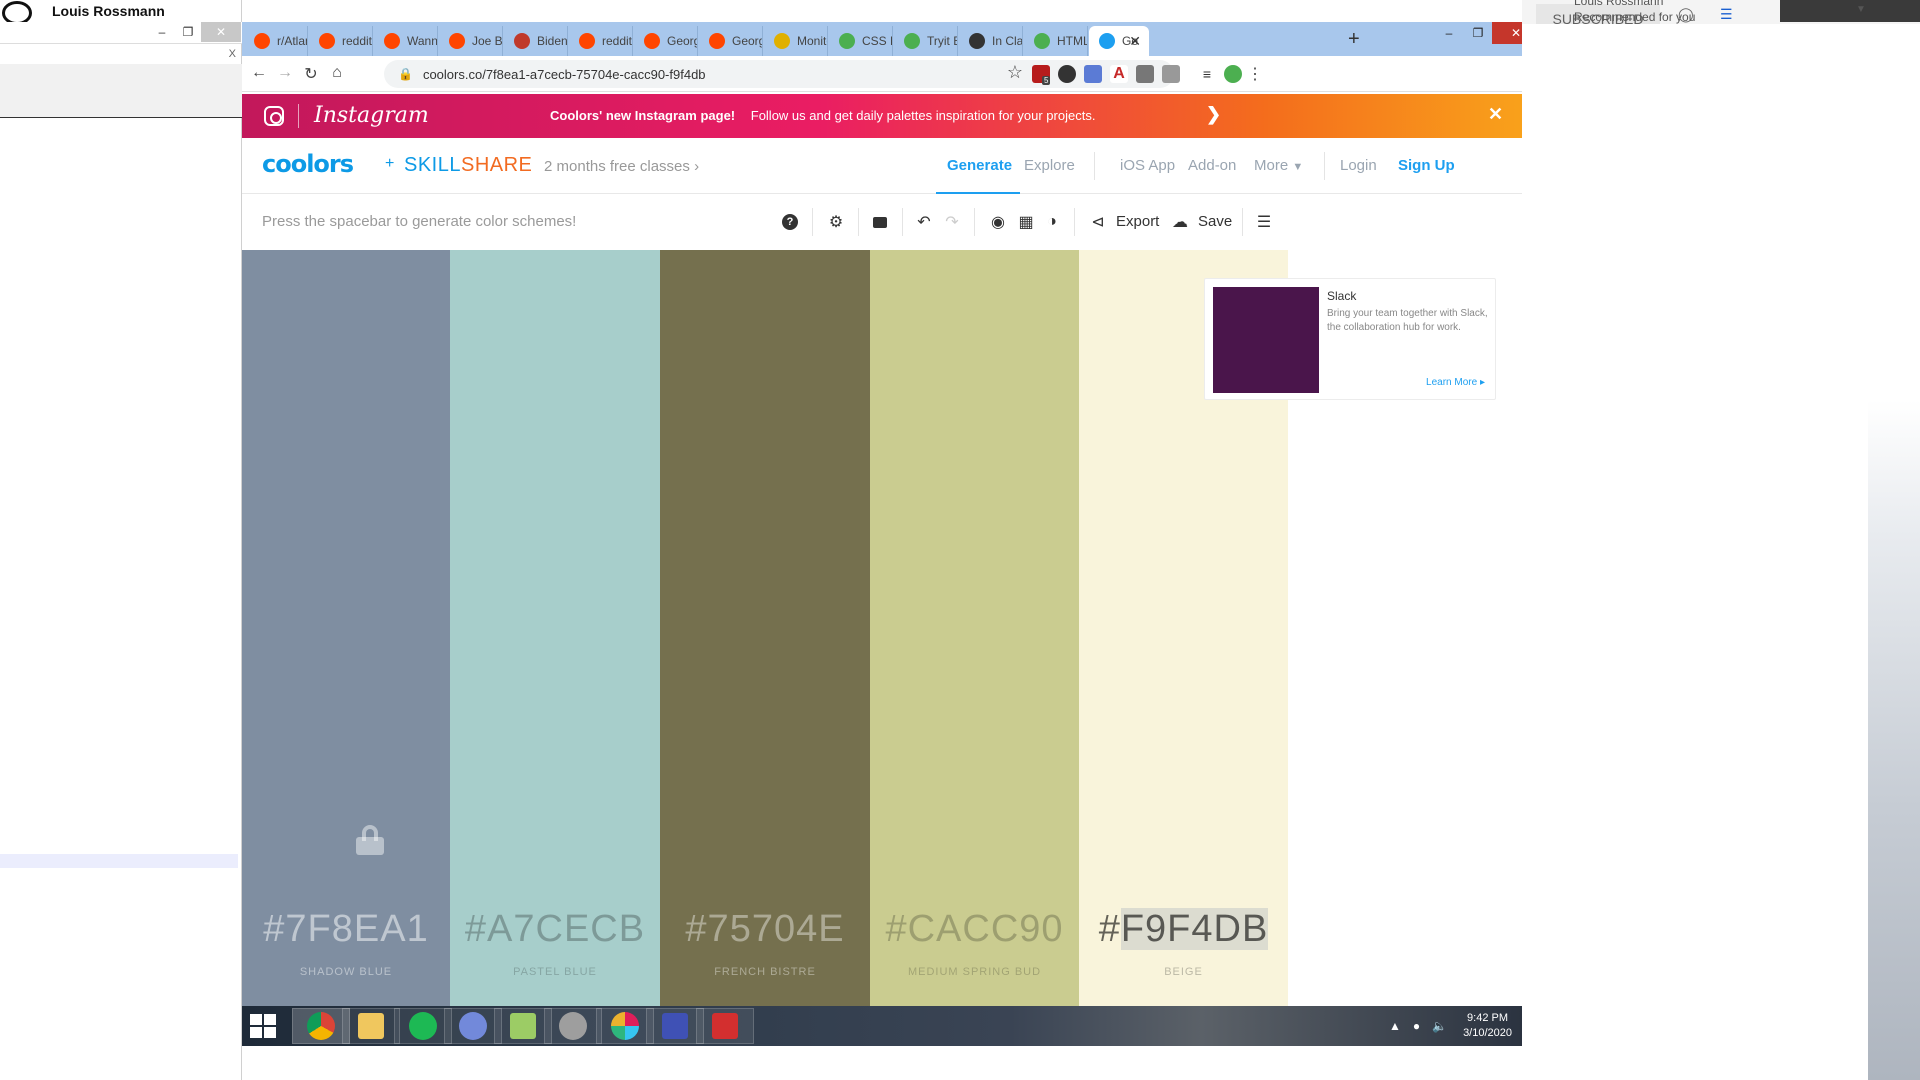 The width and height of the screenshot is (1920, 1080). Describe the element at coordinates (555, 630) in the screenshot. I see `color-swatch: #A7CECB PASTEL BLUE` at that location.